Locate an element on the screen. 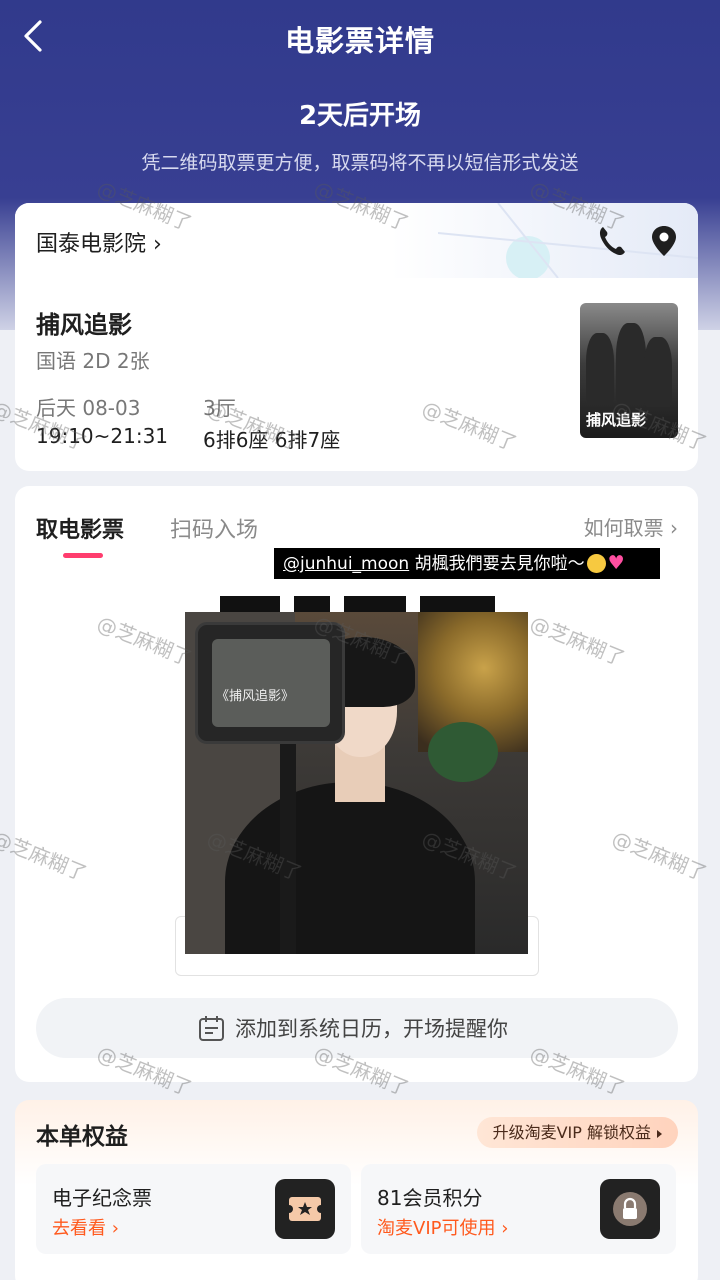 This screenshot has width=720, height=1280. movie-poster: 捕风追影 is located at coordinates (629, 370).